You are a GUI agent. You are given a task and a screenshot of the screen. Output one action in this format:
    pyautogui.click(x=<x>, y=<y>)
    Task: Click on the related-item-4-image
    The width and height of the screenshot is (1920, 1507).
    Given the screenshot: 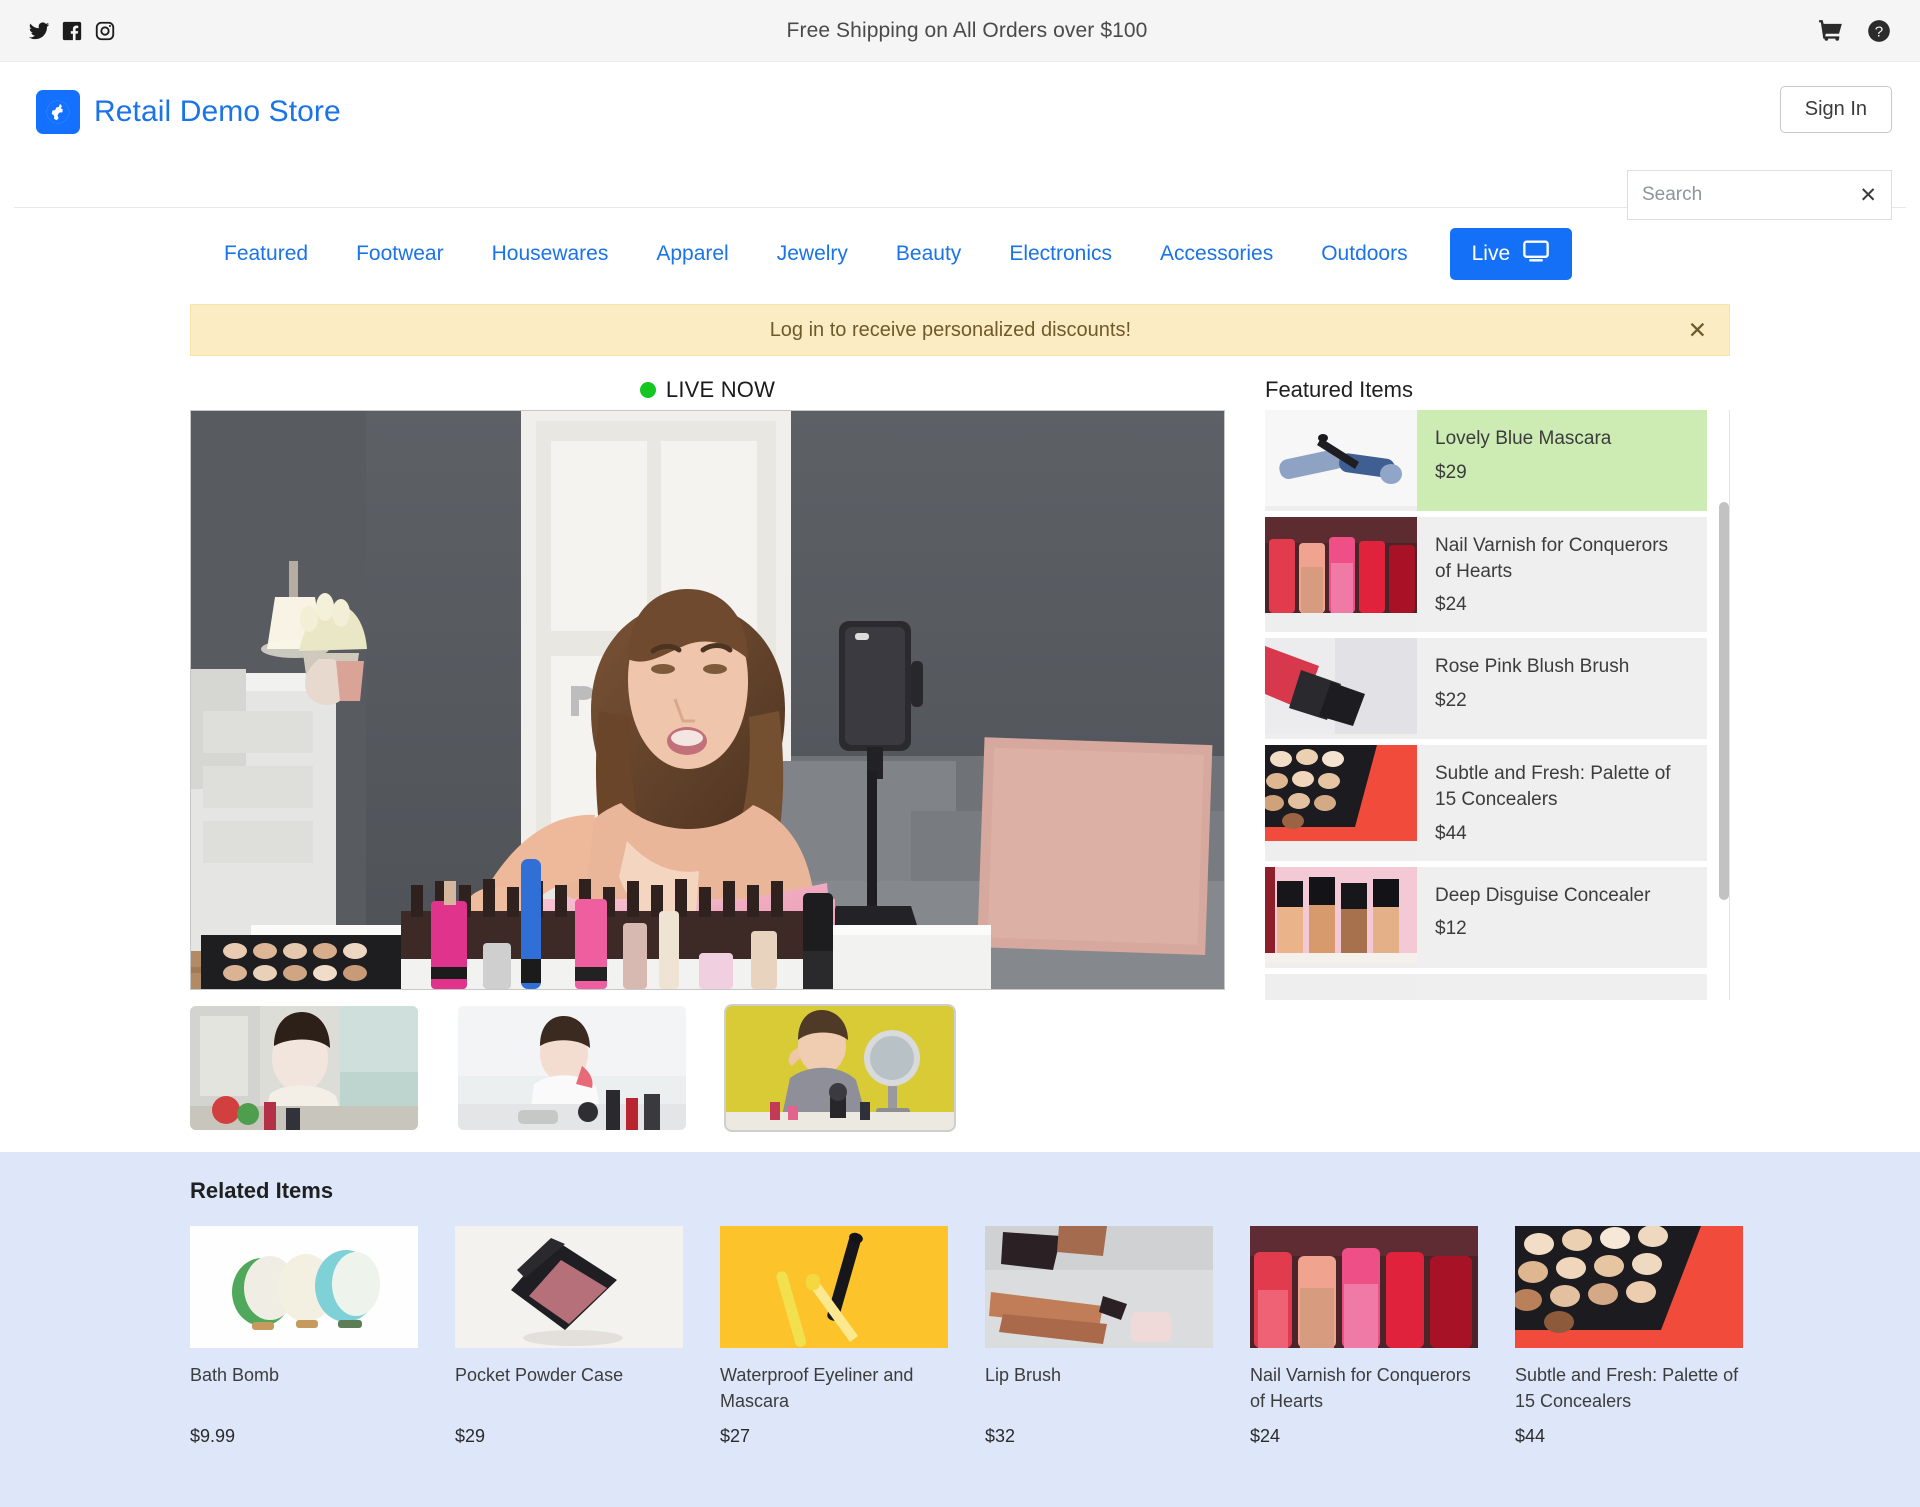 What is the action you would take?
    pyautogui.click(x=1364, y=1287)
    